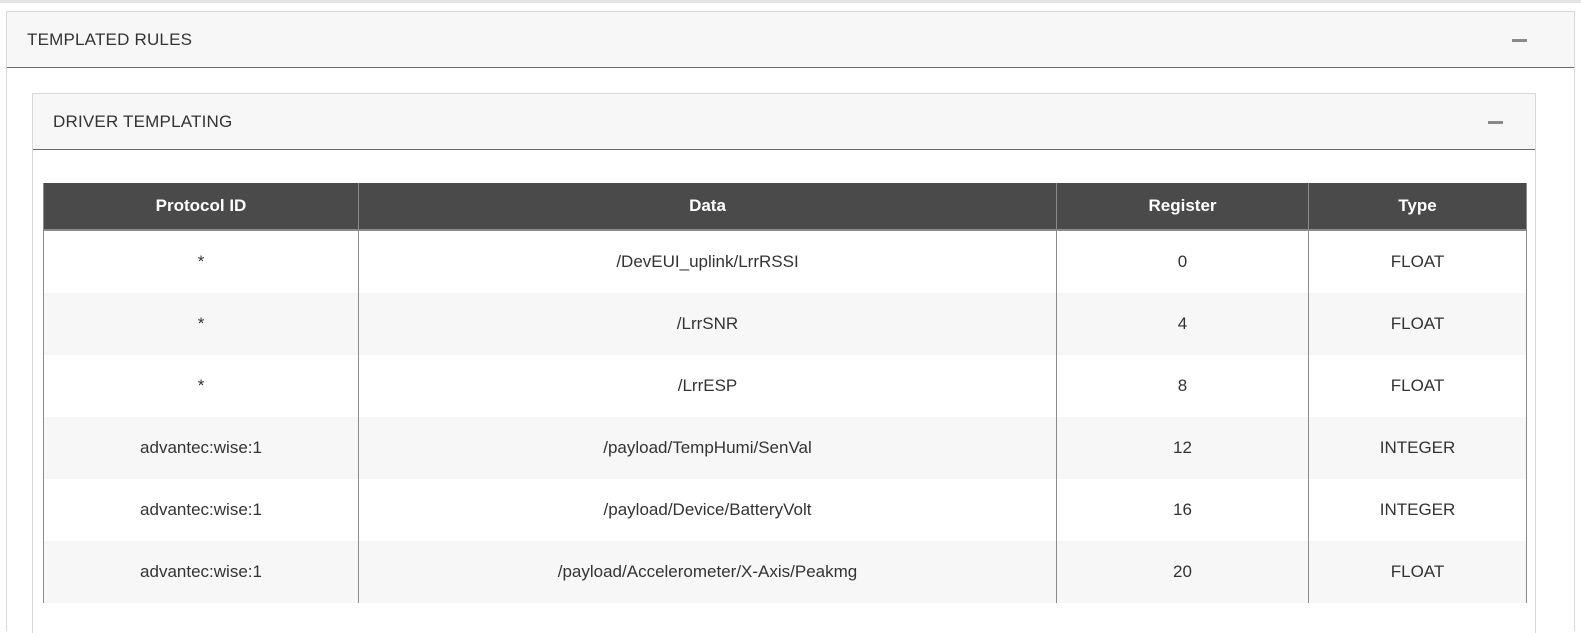  Describe the element at coordinates (707, 572) in the screenshot. I see `data-cell: /payload/Accelerometer/X-Axis/Peakmg` at that location.